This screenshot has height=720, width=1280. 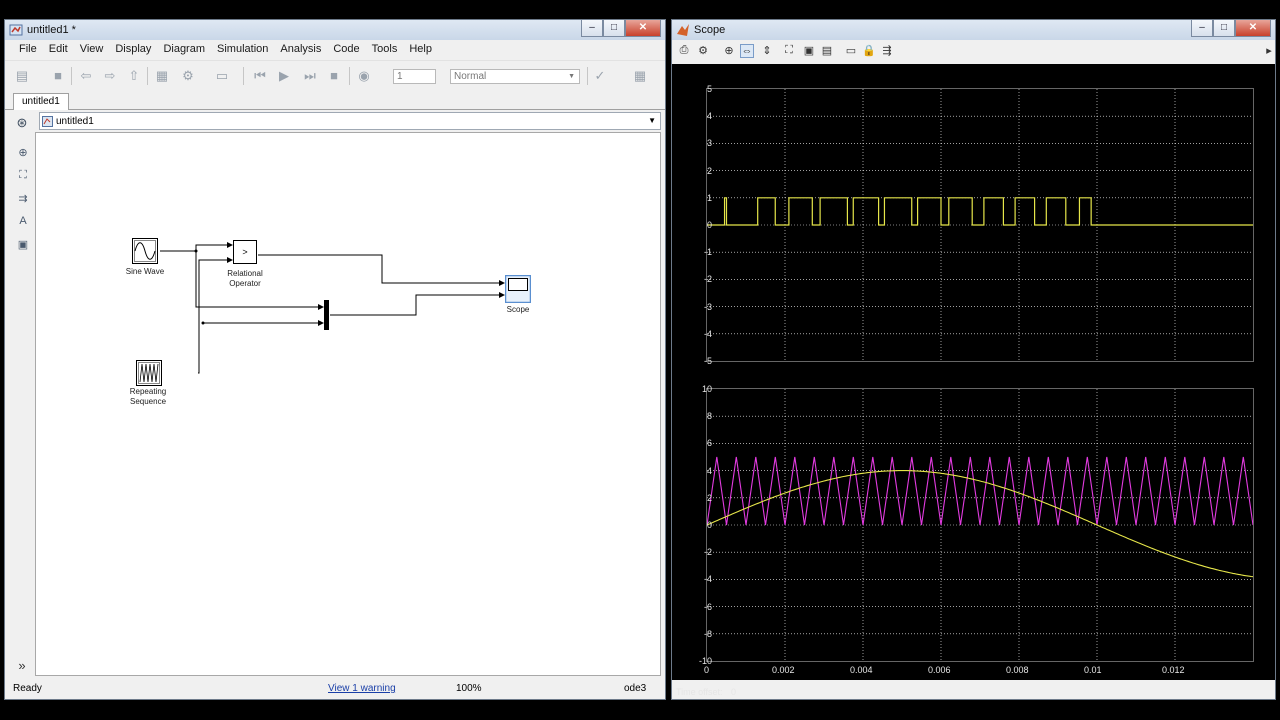 What do you see at coordinates (364, 76) in the screenshot?
I see `record-icon: ◉` at bounding box center [364, 76].